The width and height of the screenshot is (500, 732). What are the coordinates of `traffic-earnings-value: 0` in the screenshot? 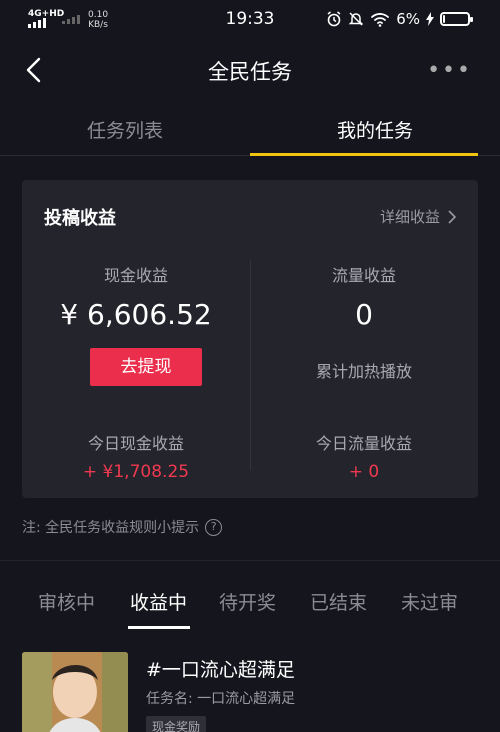 It's located at (364, 314).